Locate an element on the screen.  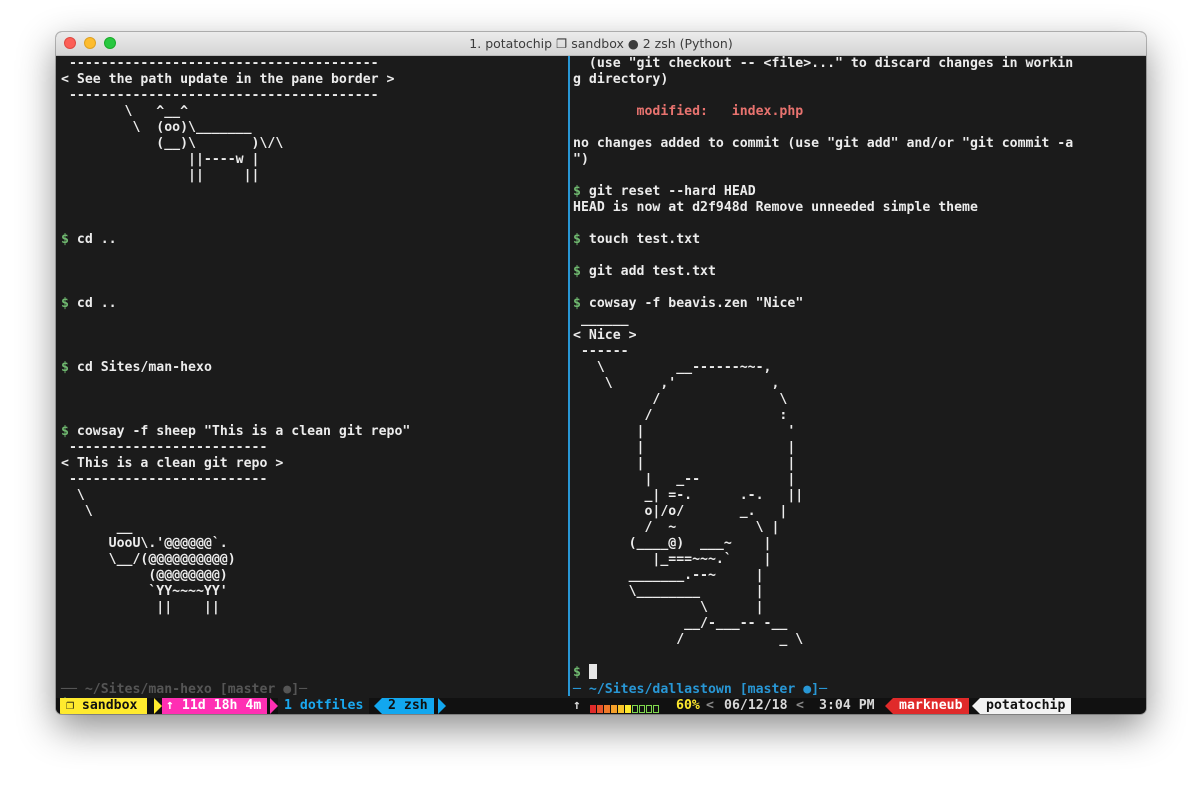
window-tab-zsh: 2 zsh is located at coordinates (408, 706).